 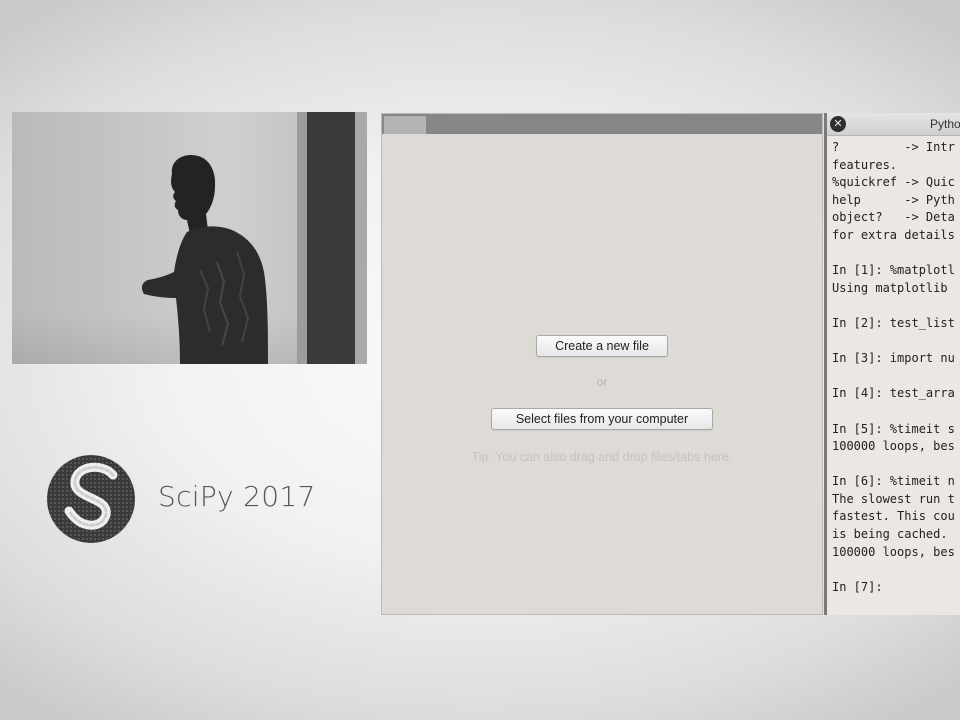 I want to click on select-files-button: Select files from your computer, so click(x=602, y=419).